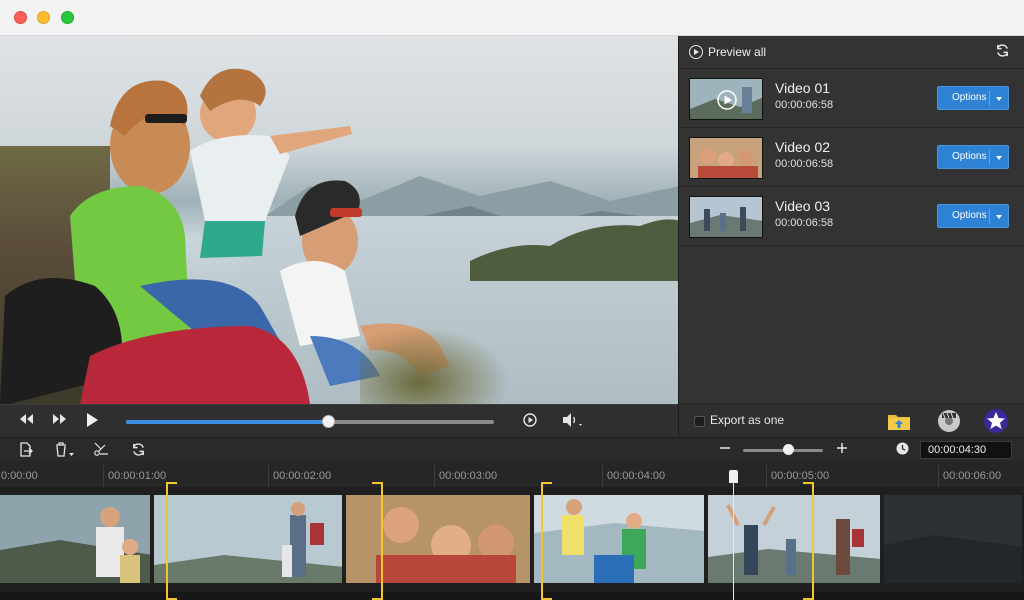 The height and width of the screenshot is (600, 1024). I want to click on clock-icon, so click(902, 450).